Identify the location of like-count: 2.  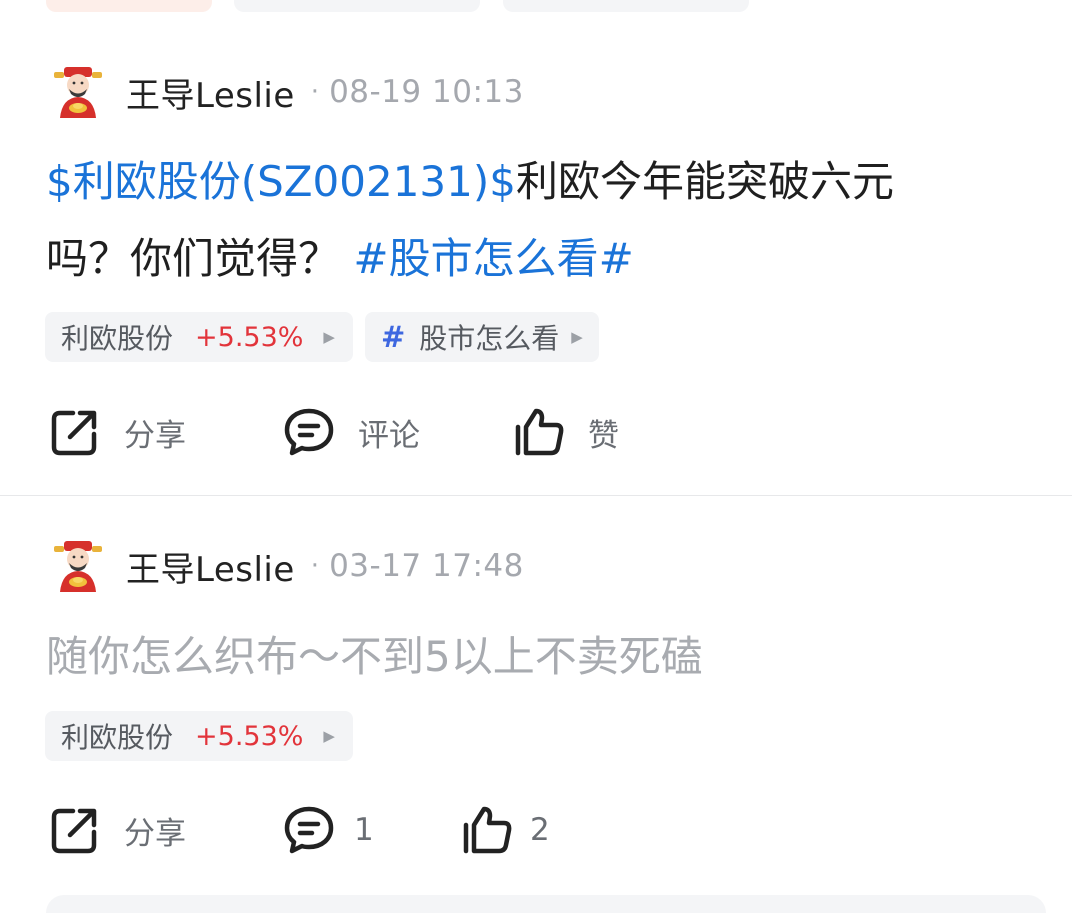
(540, 830).